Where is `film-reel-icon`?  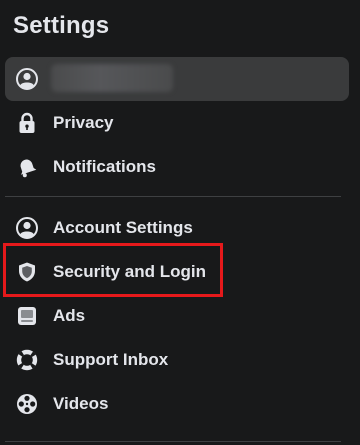
film-reel-icon is located at coordinates (27, 404).